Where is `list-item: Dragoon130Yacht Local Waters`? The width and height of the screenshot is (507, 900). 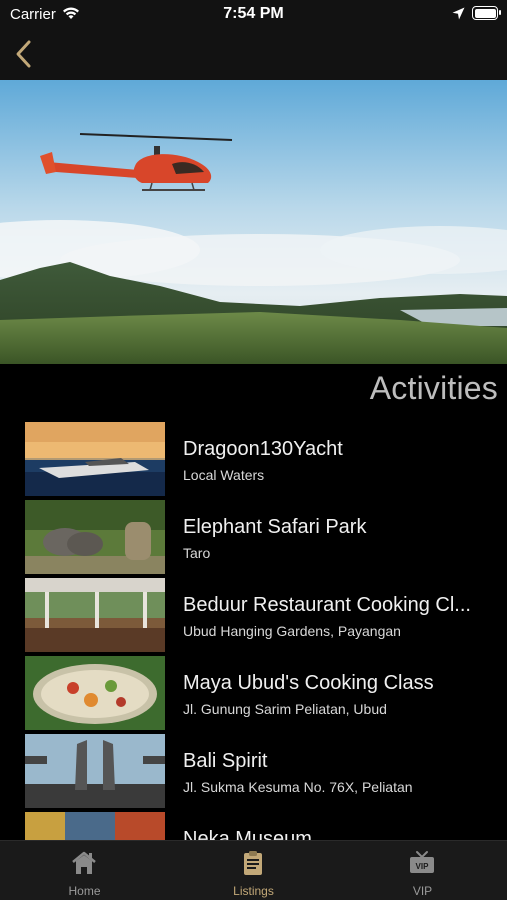
list-item: Dragoon130Yacht Local Waters is located at coordinates (266, 459).